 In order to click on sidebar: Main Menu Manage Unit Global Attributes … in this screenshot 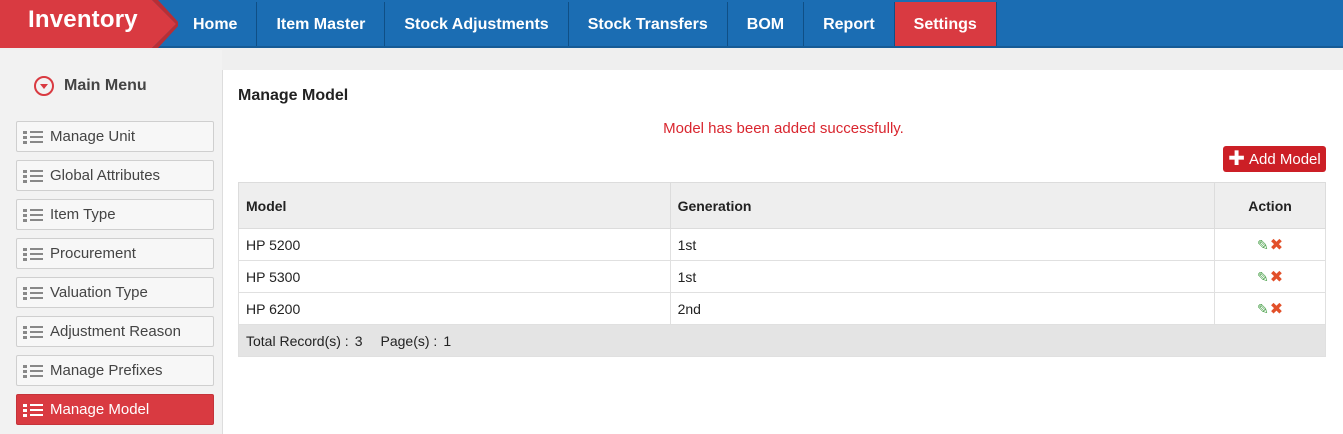, I will do `click(111, 242)`.